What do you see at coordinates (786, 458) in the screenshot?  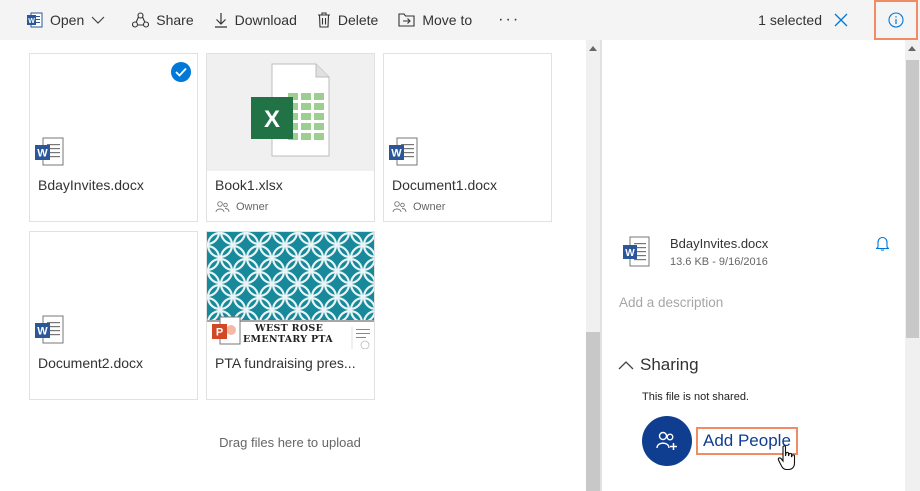 I see `hand-cursor-icon` at bounding box center [786, 458].